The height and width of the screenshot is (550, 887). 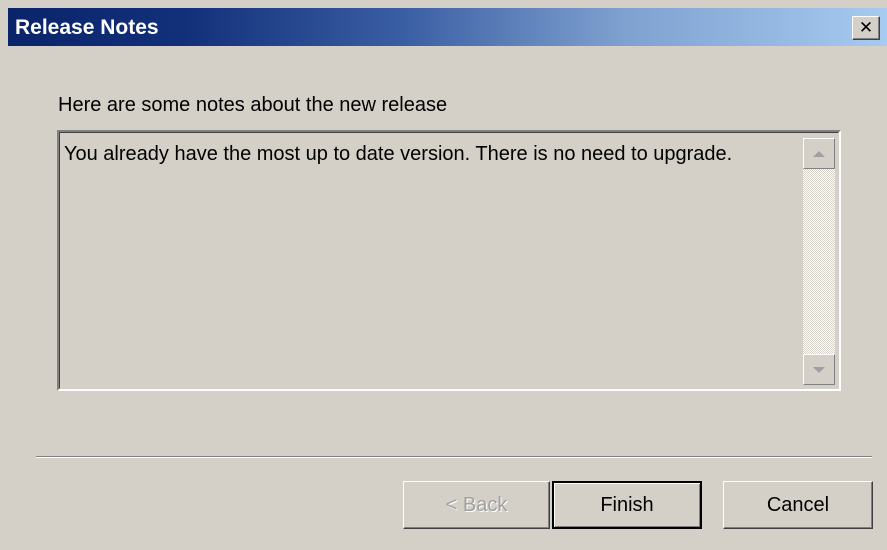 What do you see at coordinates (627, 505) in the screenshot?
I see `finish-button: Finish` at bounding box center [627, 505].